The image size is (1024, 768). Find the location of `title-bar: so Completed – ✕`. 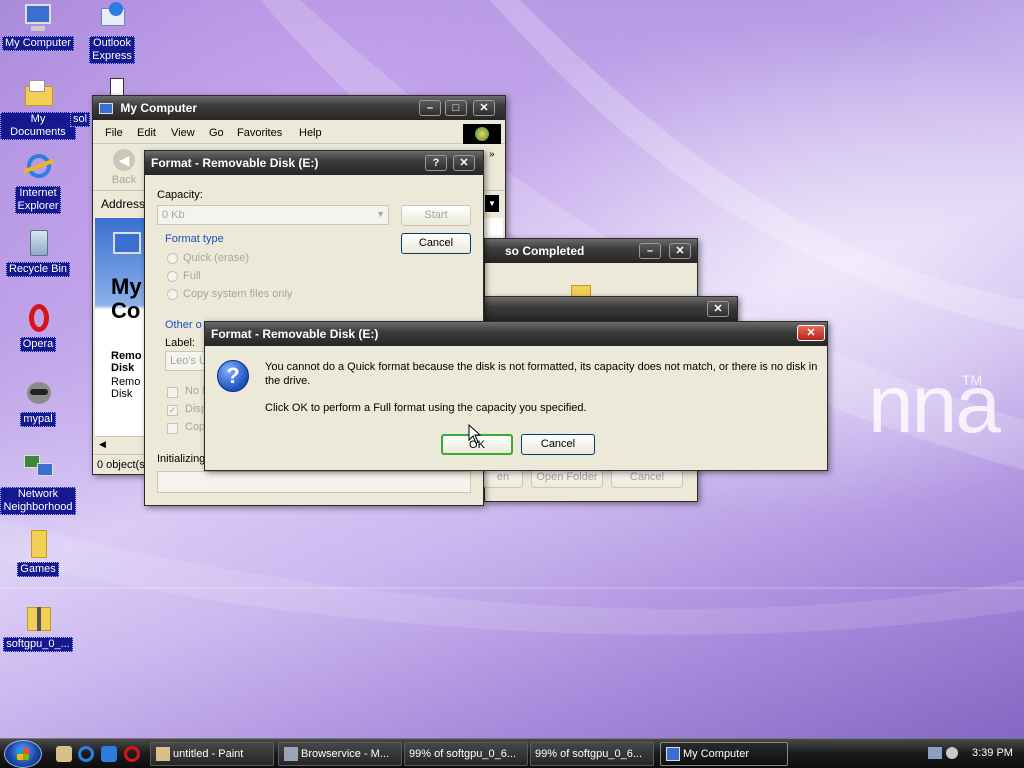

title-bar: so Completed – ✕ is located at coordinates (591, 251).